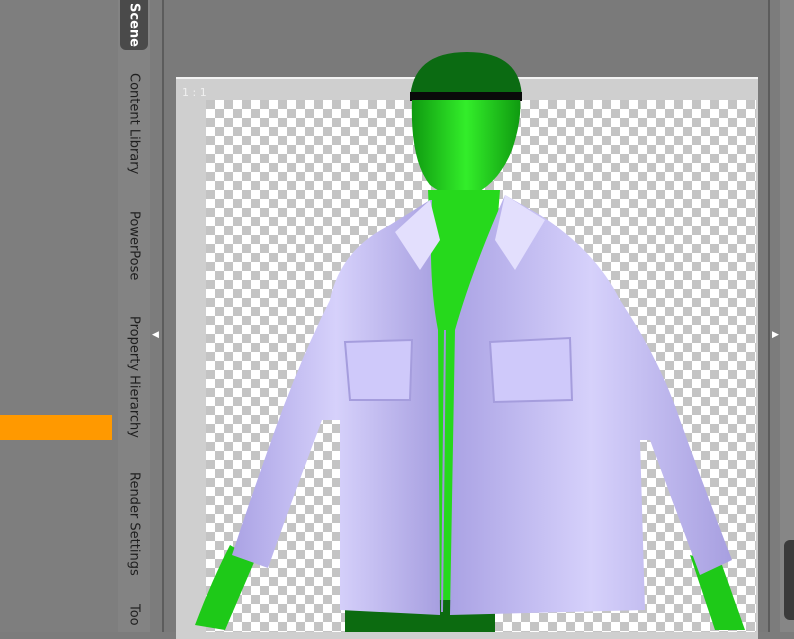 The image size is (794, 639). What do you see at coordinates (155, 335) in the screenshot?
I see `triangle-left-icon: ◀` at bounding box center [155, 335].